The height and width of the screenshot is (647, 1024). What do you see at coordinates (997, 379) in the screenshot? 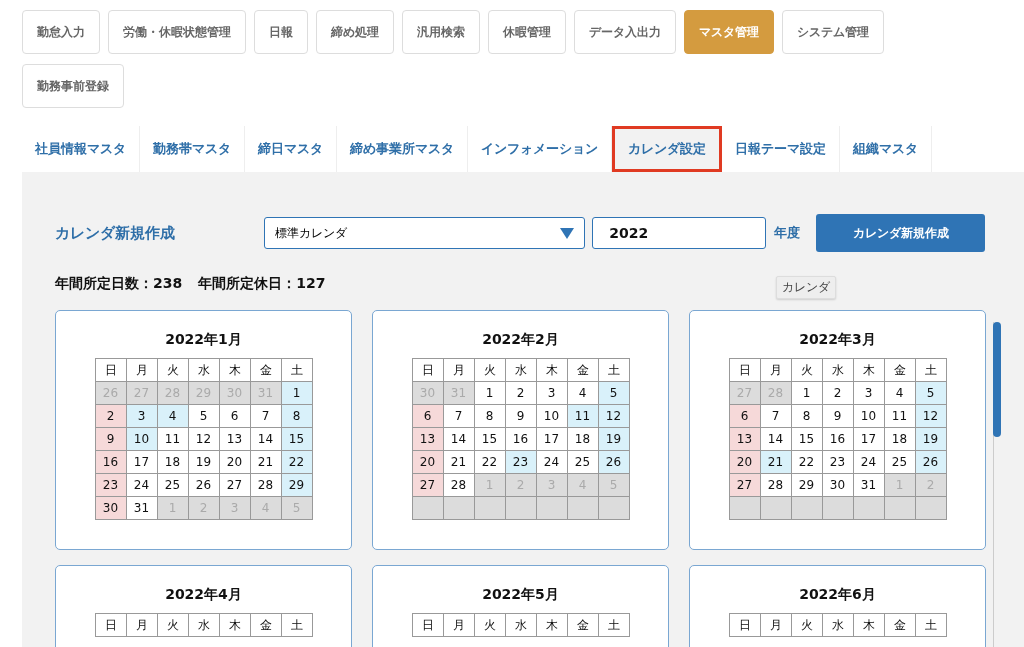
I see `scrollbar-thumb` at bounding box center [997, 379].